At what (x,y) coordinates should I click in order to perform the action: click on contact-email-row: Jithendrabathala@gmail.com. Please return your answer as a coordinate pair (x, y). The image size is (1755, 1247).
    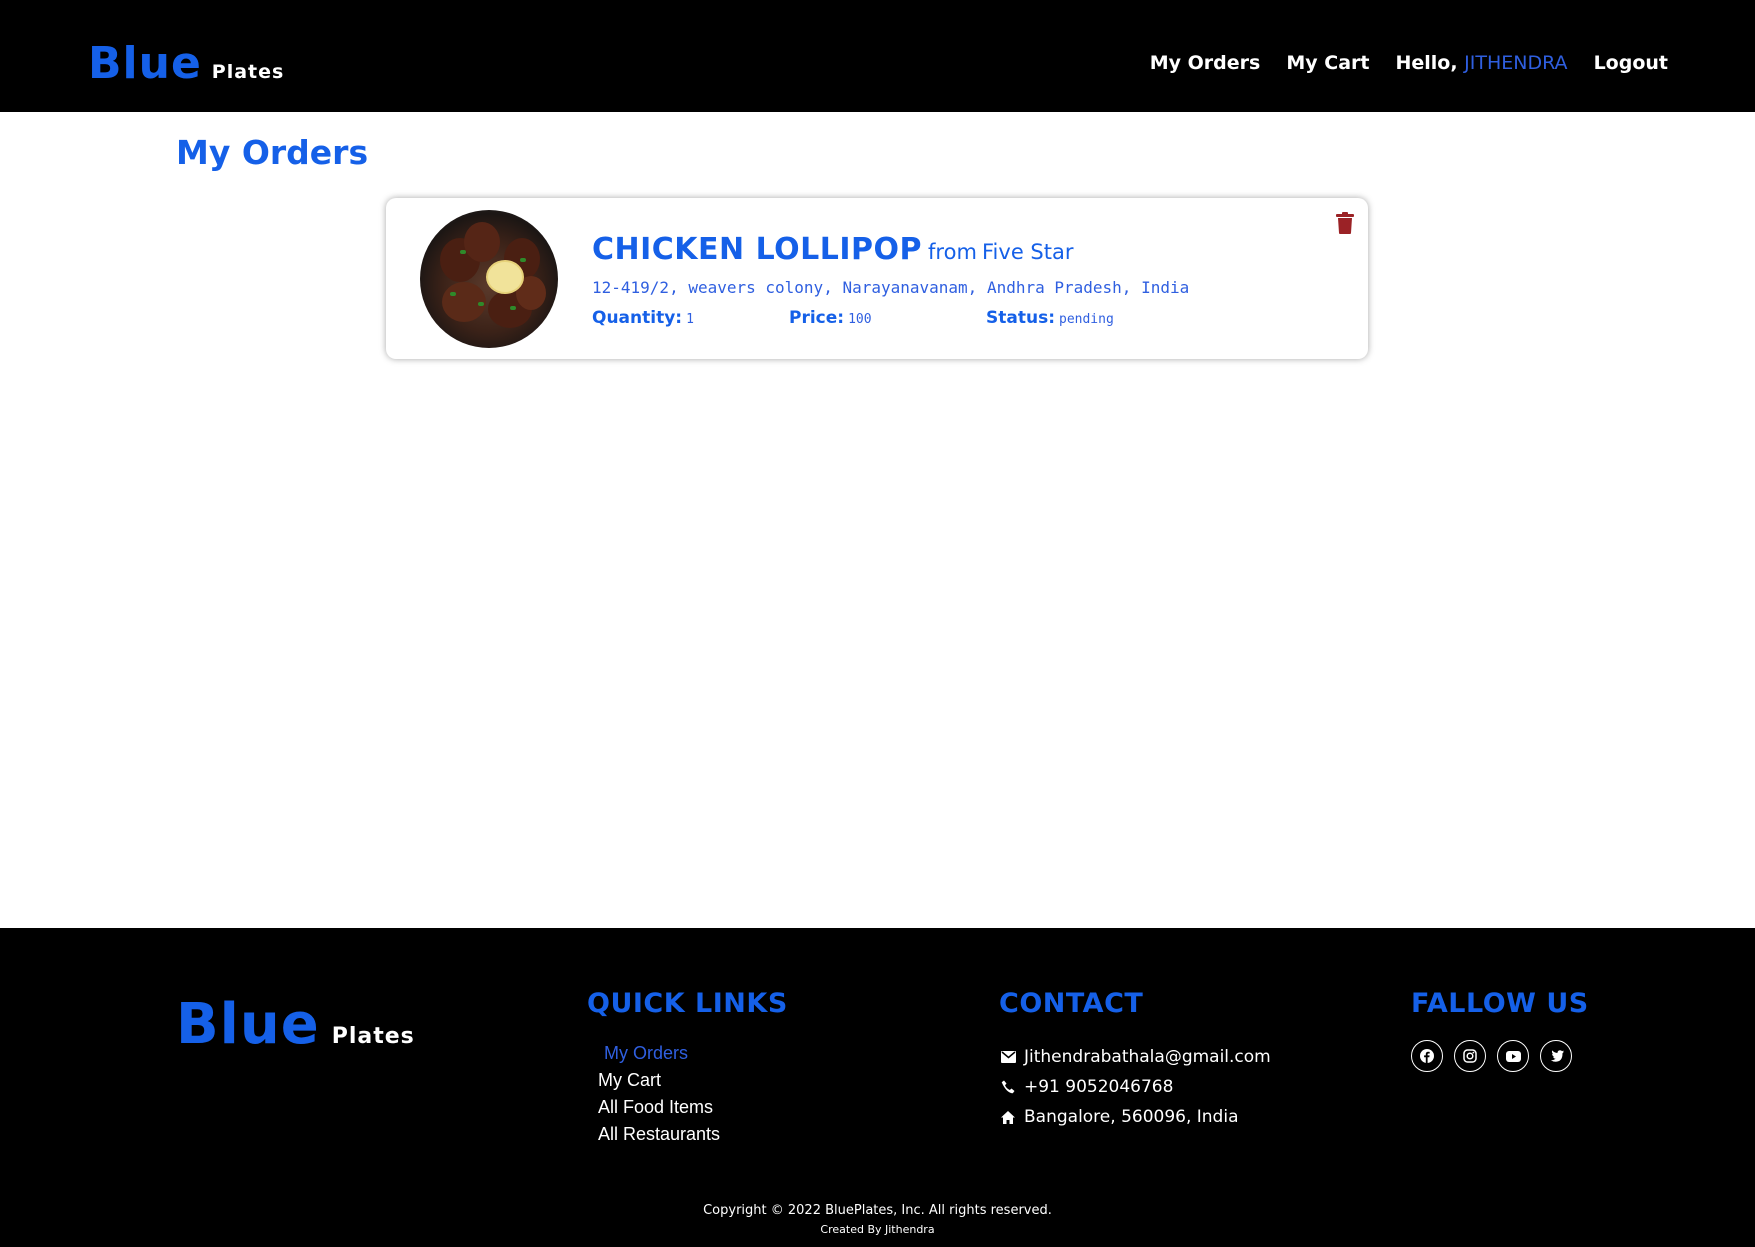
    Looking at the image, I should click on (1135, 1057).